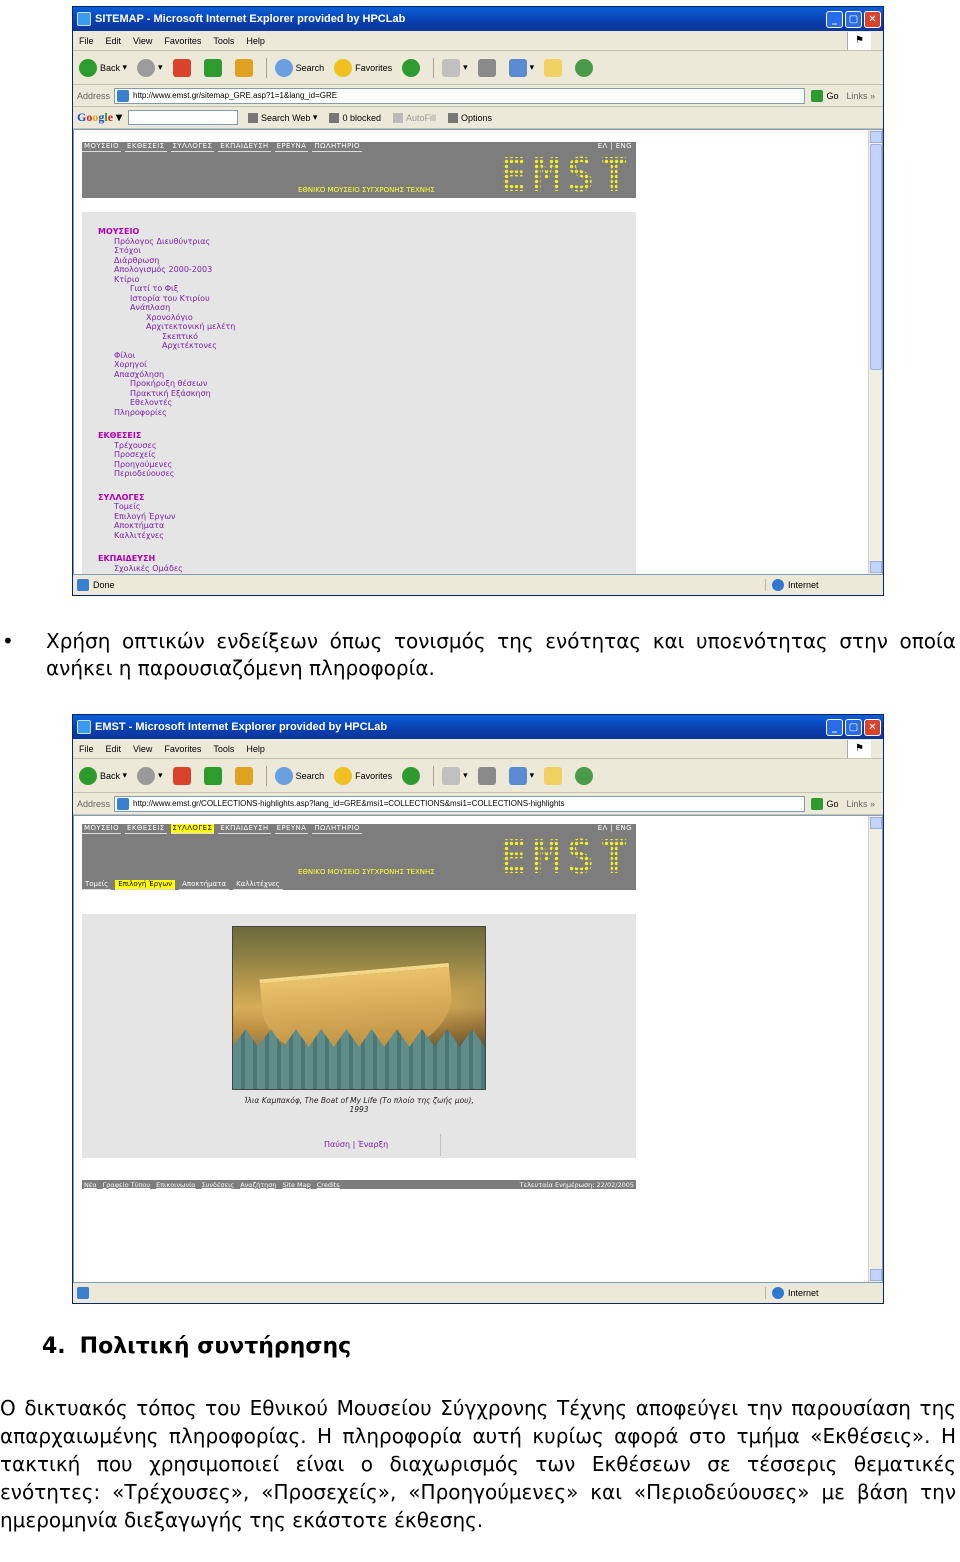 This screenshot has width=960, height=1562. Describe the element at coordinates (367, 498) in the screenshot. I see `sitemap-section: ΣΥΛΛΟΓΕΣ` at that location.